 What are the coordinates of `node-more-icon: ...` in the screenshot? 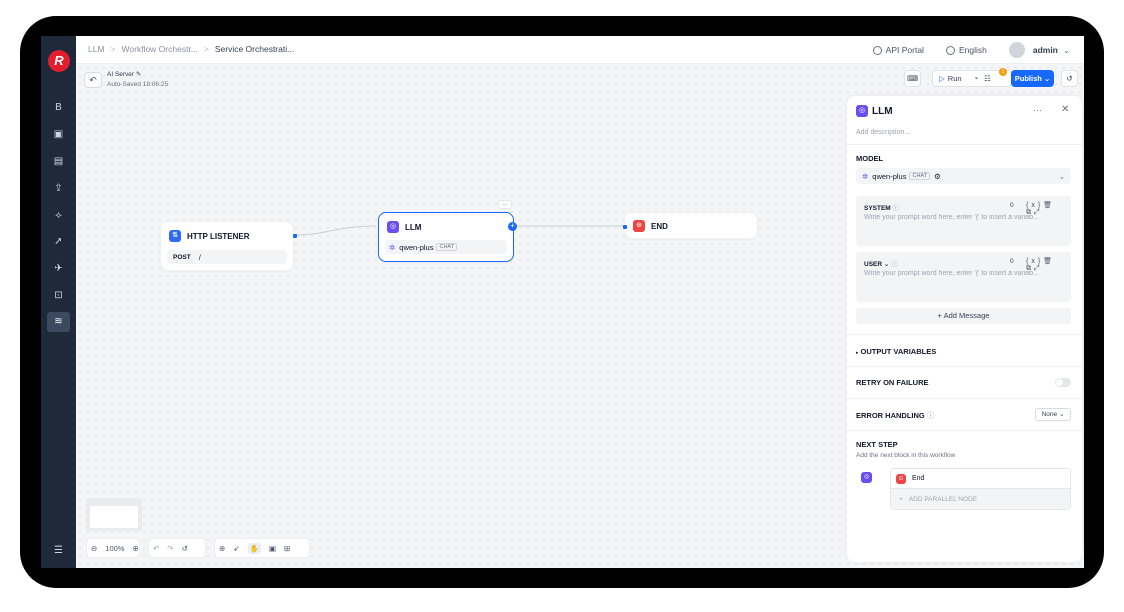 It's located at (505, 204).